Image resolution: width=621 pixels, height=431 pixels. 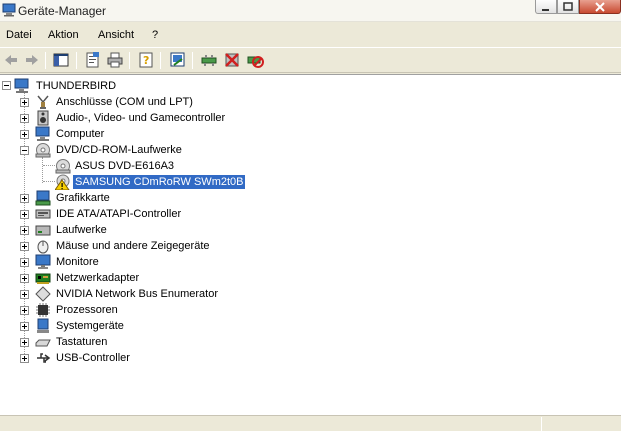 What do you see at coordinates (76, 86) in the screenshot?
I see `tree-root-label: THUNDERBIRD` at bounding box center [76, 86].